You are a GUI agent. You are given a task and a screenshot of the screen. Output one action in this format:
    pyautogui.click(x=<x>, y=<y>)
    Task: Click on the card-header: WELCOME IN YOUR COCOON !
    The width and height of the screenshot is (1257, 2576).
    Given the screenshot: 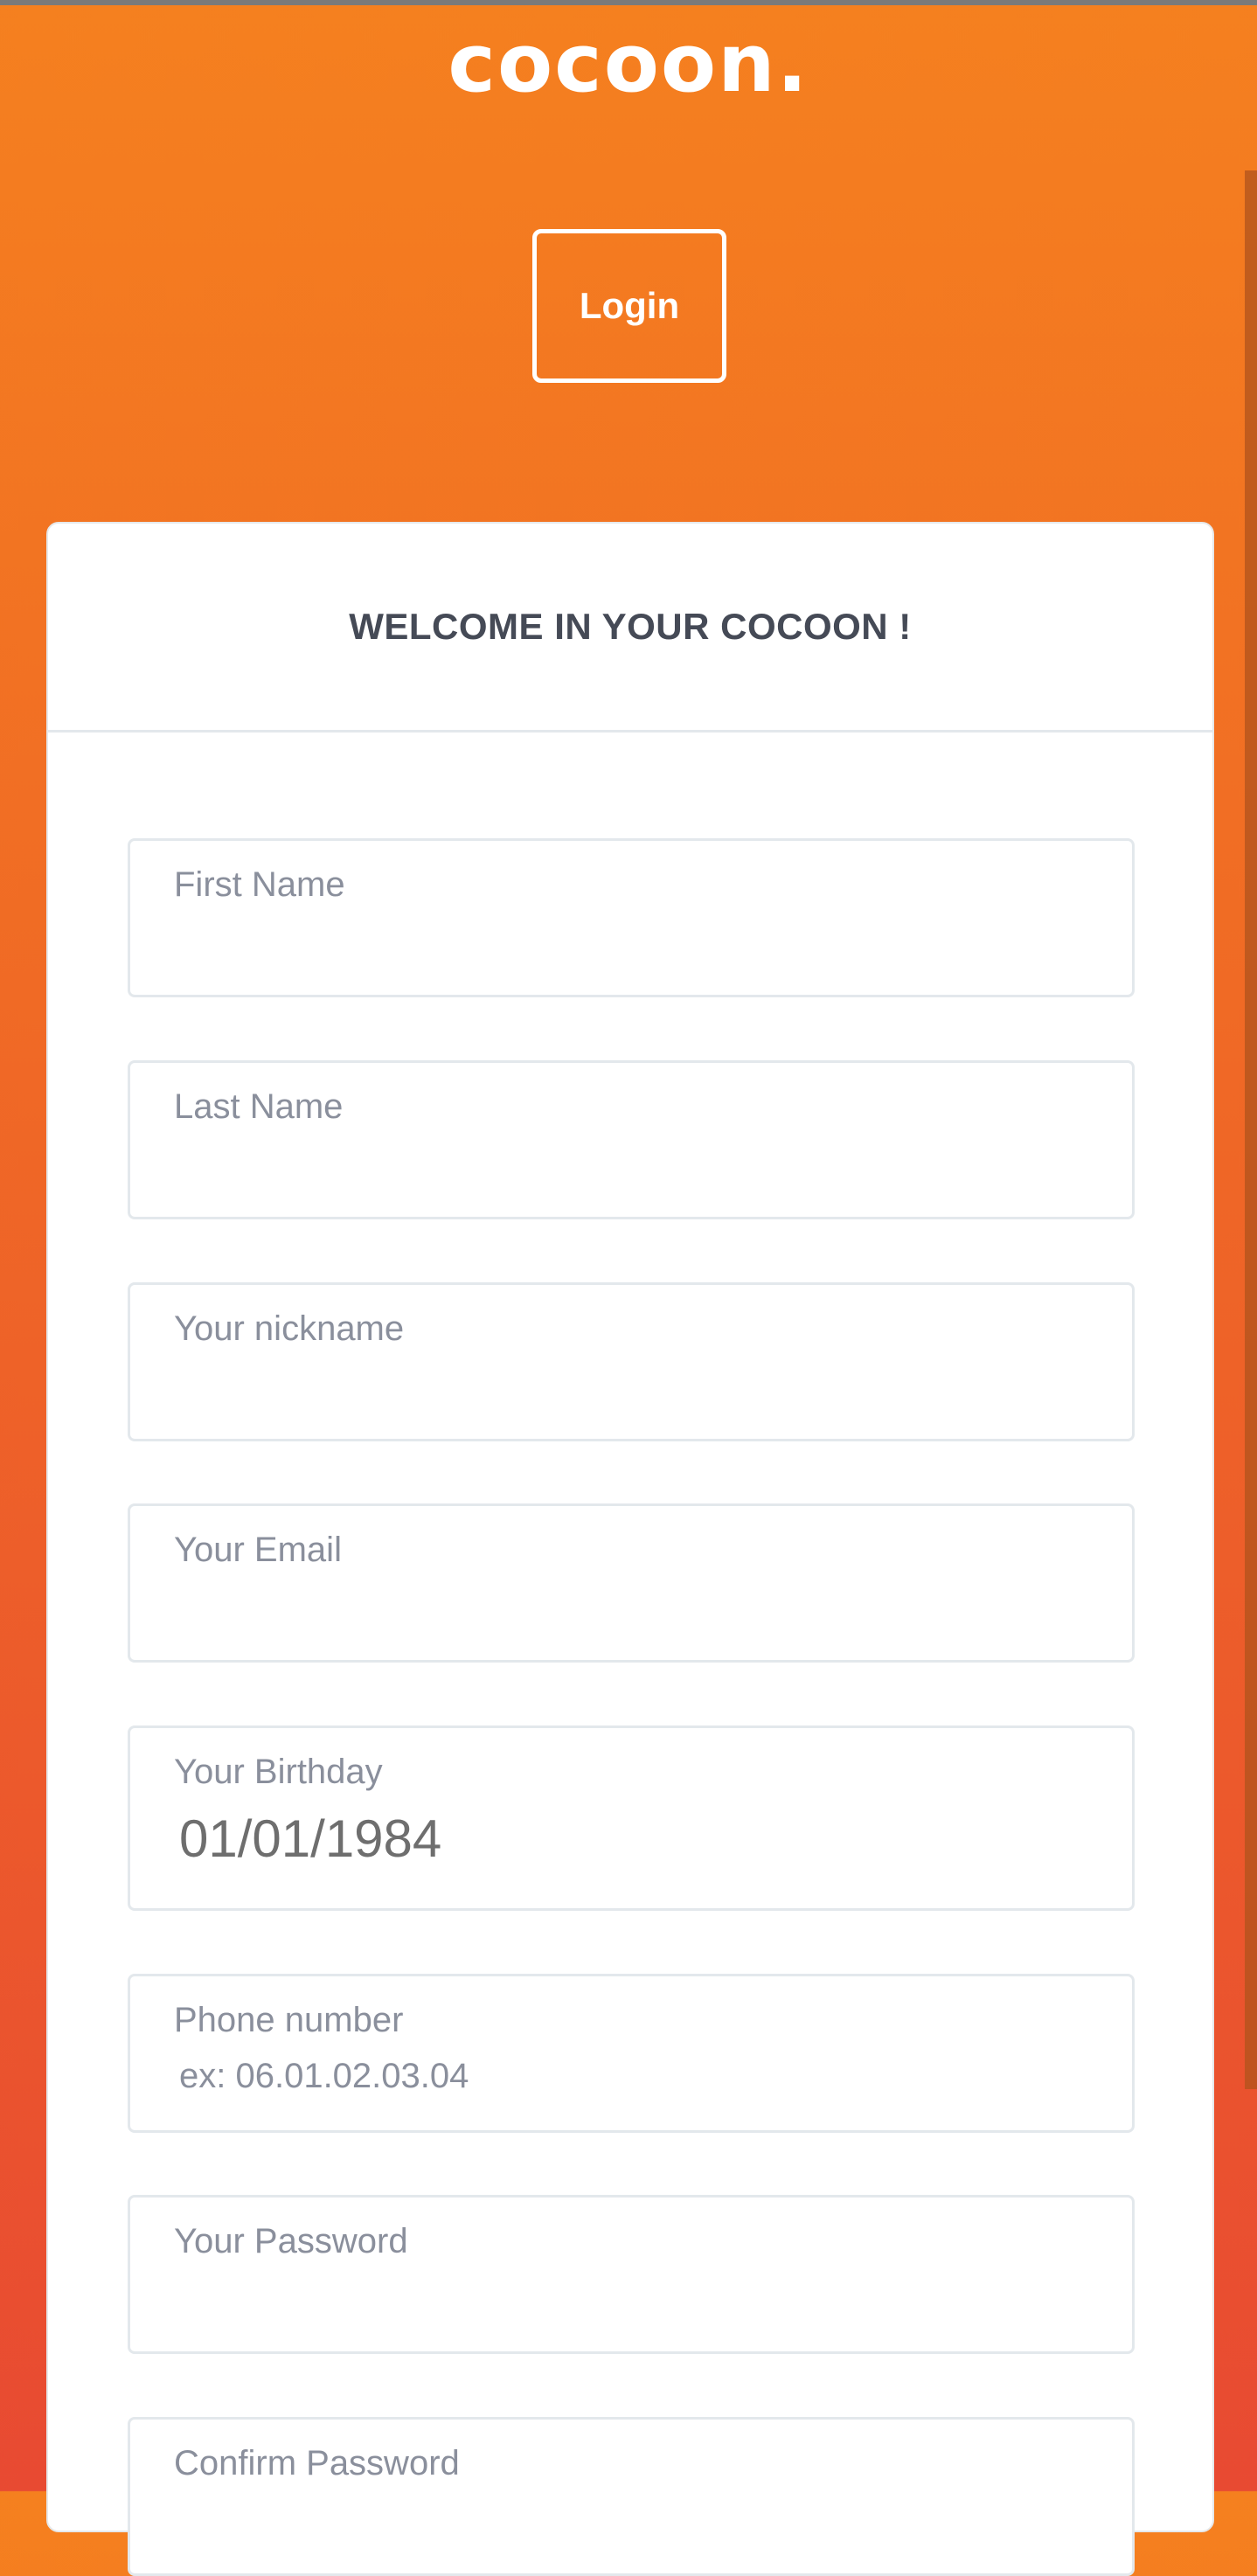 What is the action you would take?
    pyautogui.click(x=630, y=628)
    